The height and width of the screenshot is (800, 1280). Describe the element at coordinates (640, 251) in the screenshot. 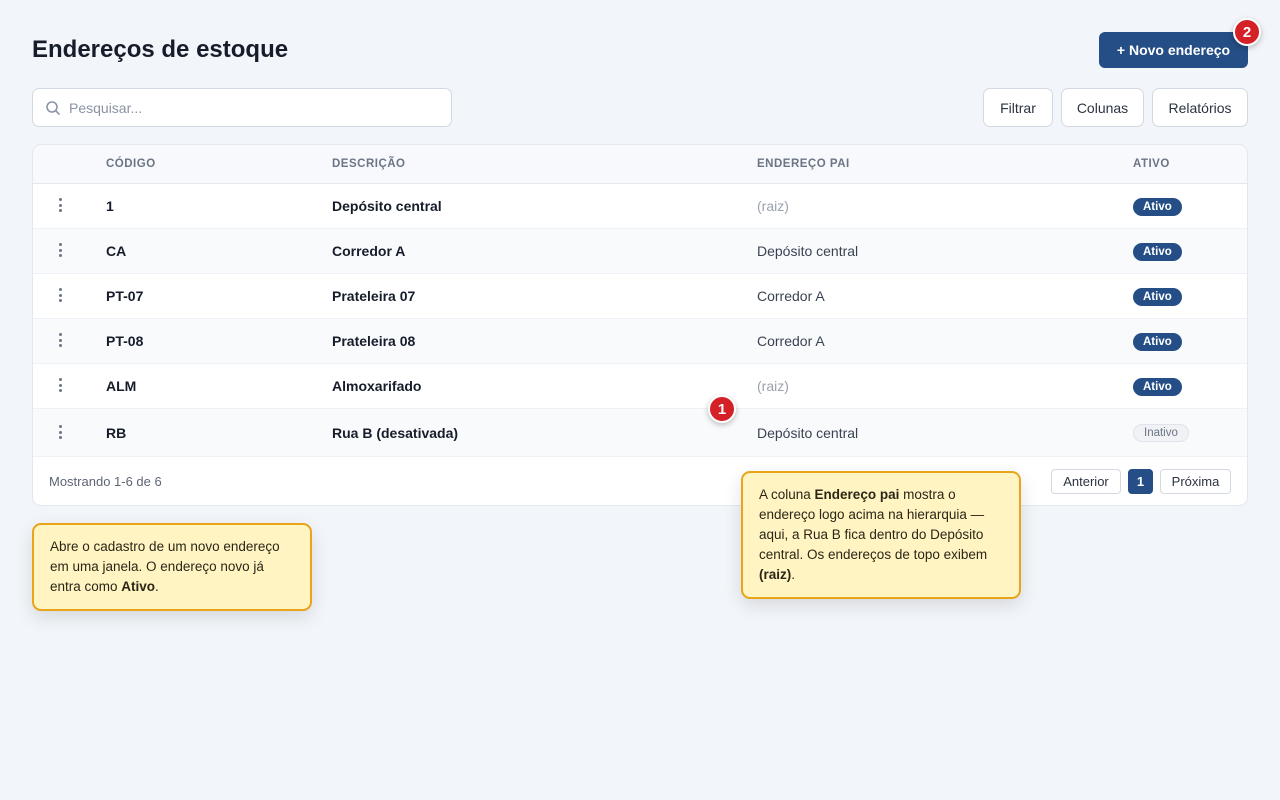

I see `table-row: CA Corredor A Depósito central Ativo` at that location.